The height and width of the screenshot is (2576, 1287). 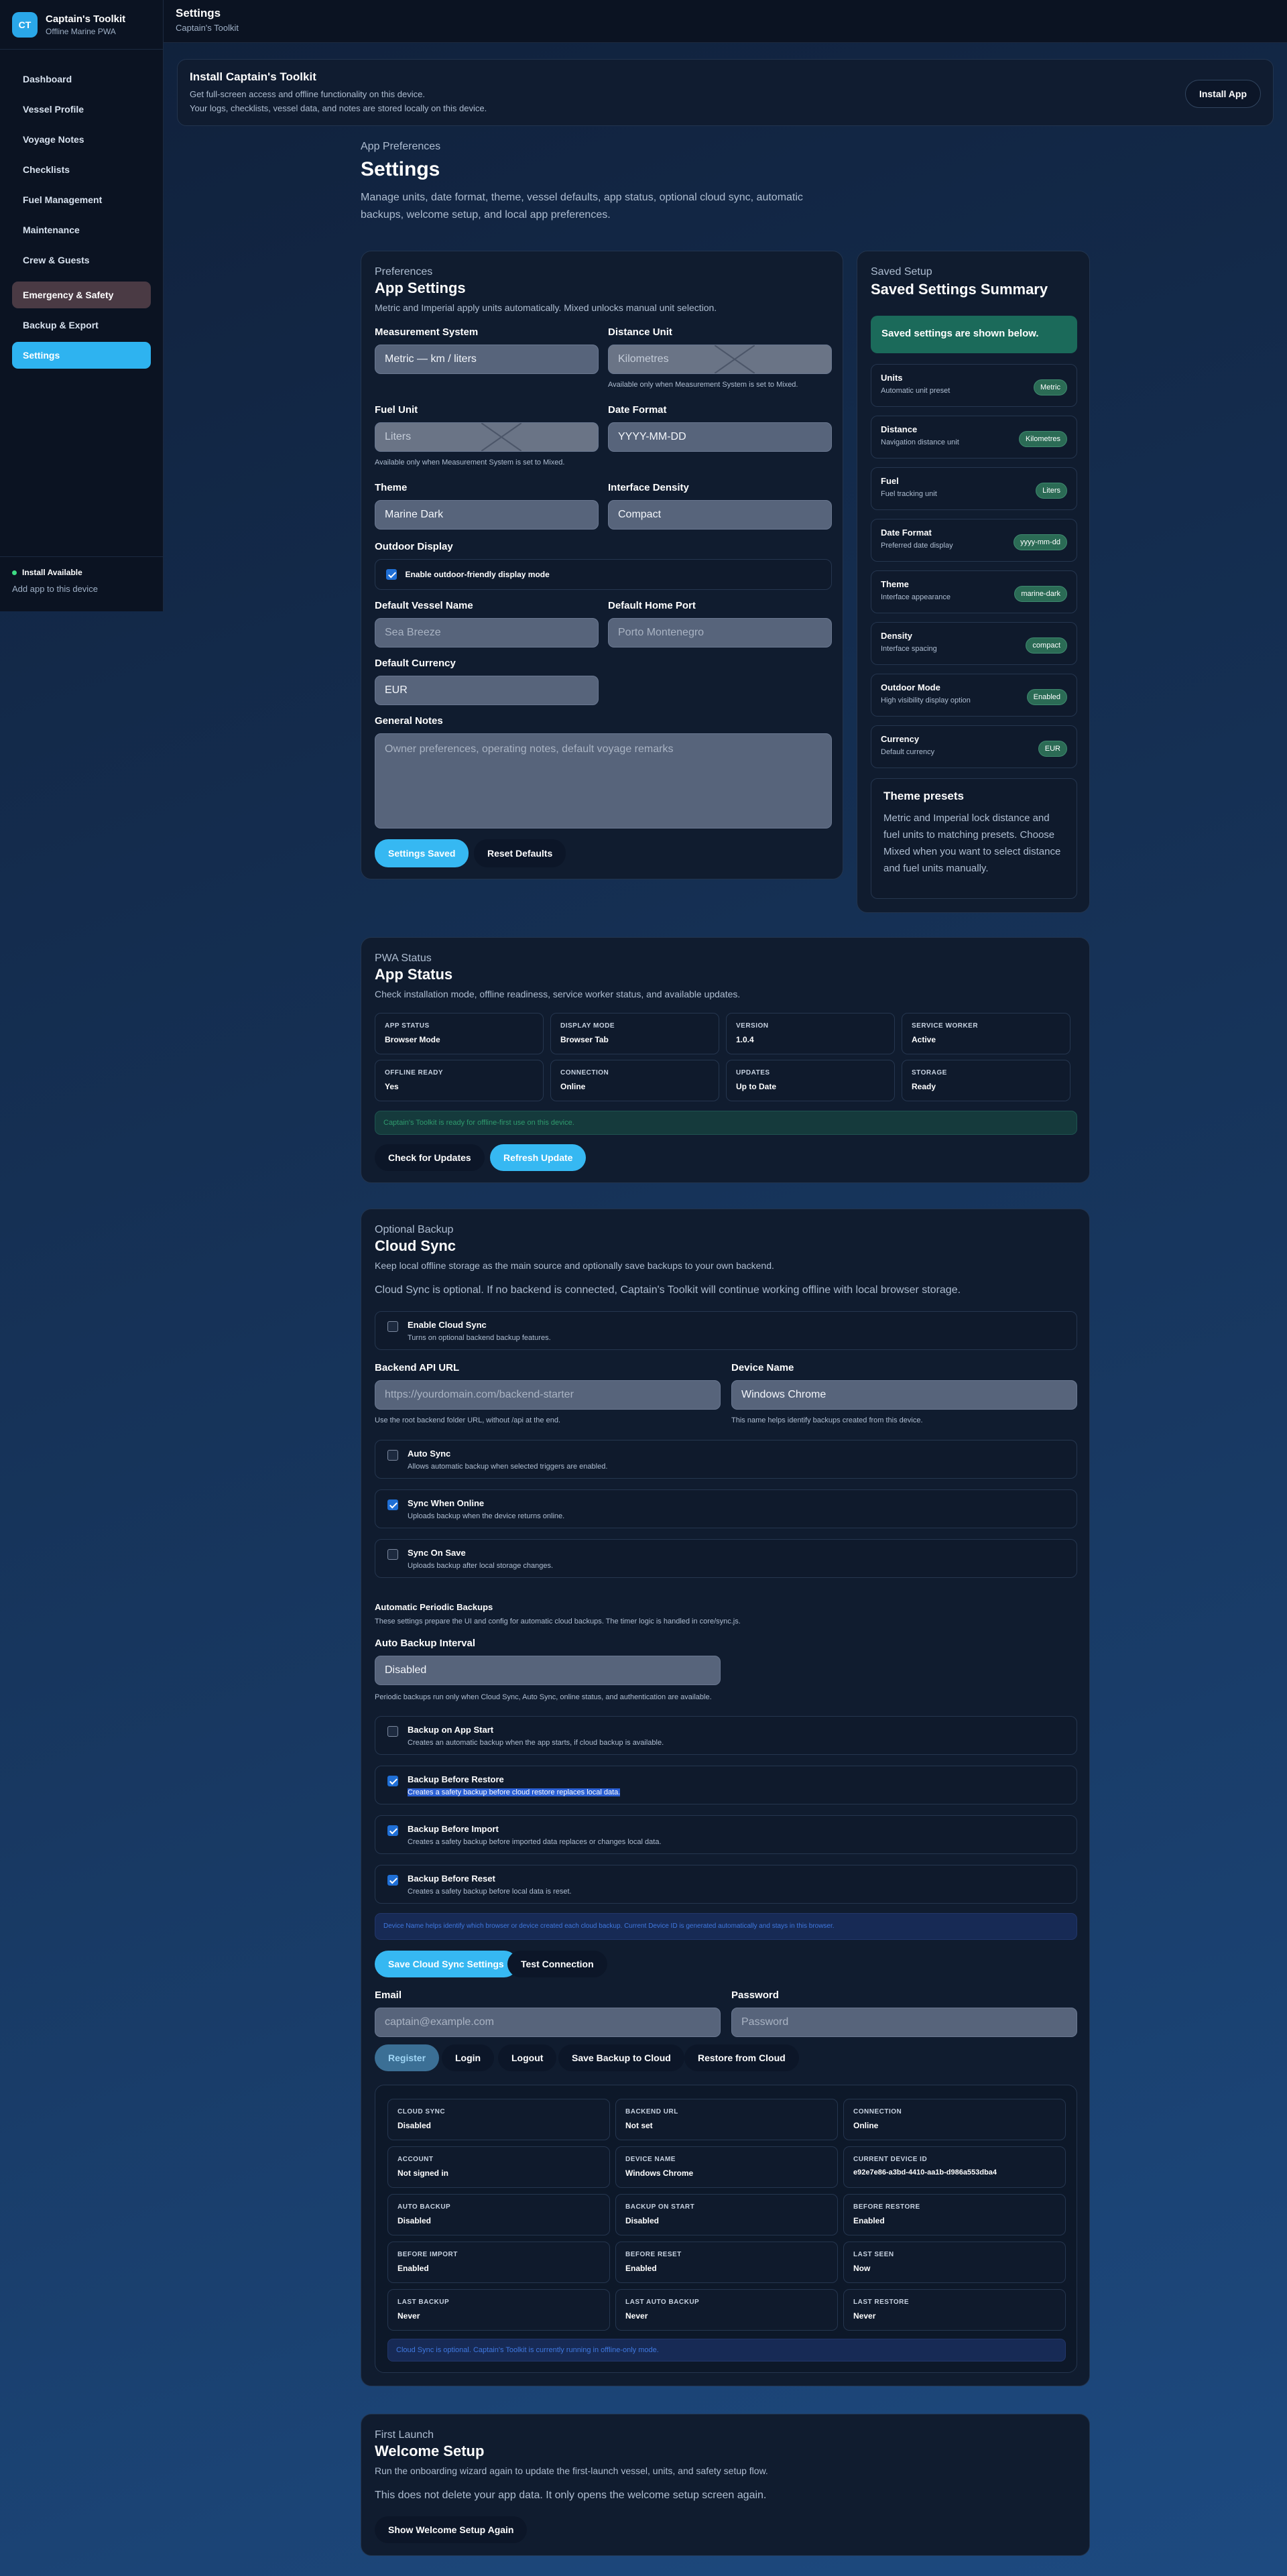 What do you see at coordinates (81, 355) in the screenshot?
I see `sidebar-item-settings: Settings` at bounding box center [81, 355].